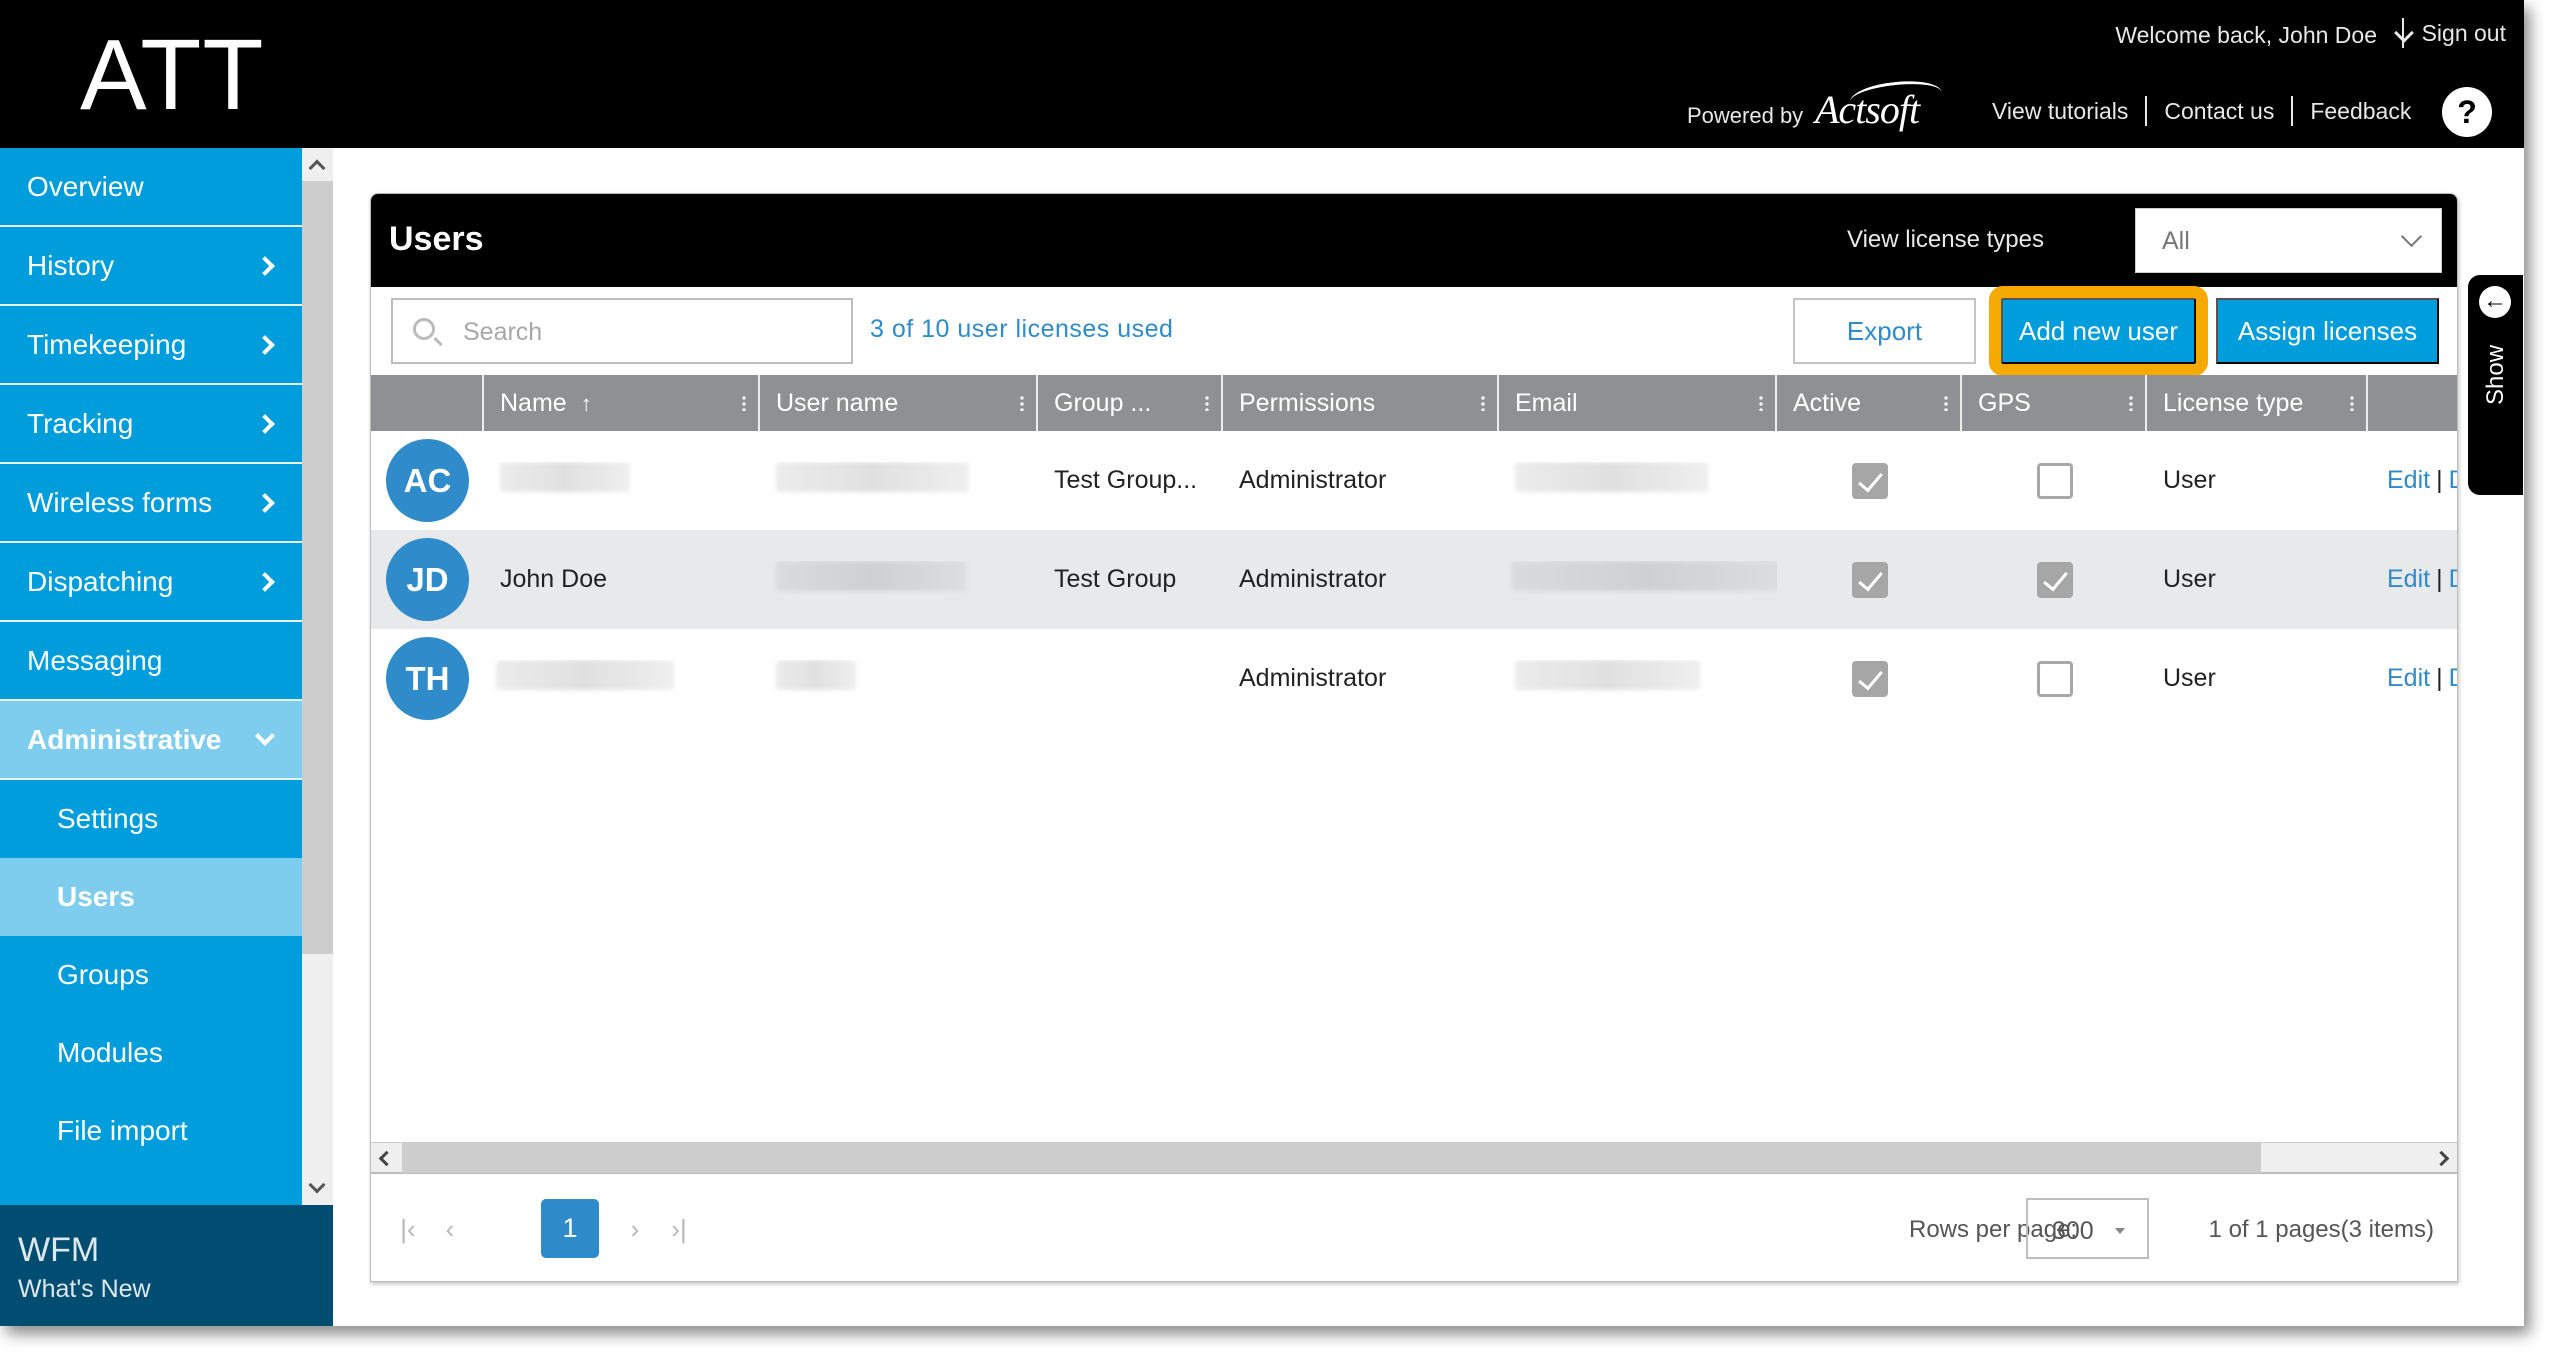  What do you see at coordinates (1869, 403) in the screenshot?
I see `column-header-active: Active` at bounding box center [1869, 403].